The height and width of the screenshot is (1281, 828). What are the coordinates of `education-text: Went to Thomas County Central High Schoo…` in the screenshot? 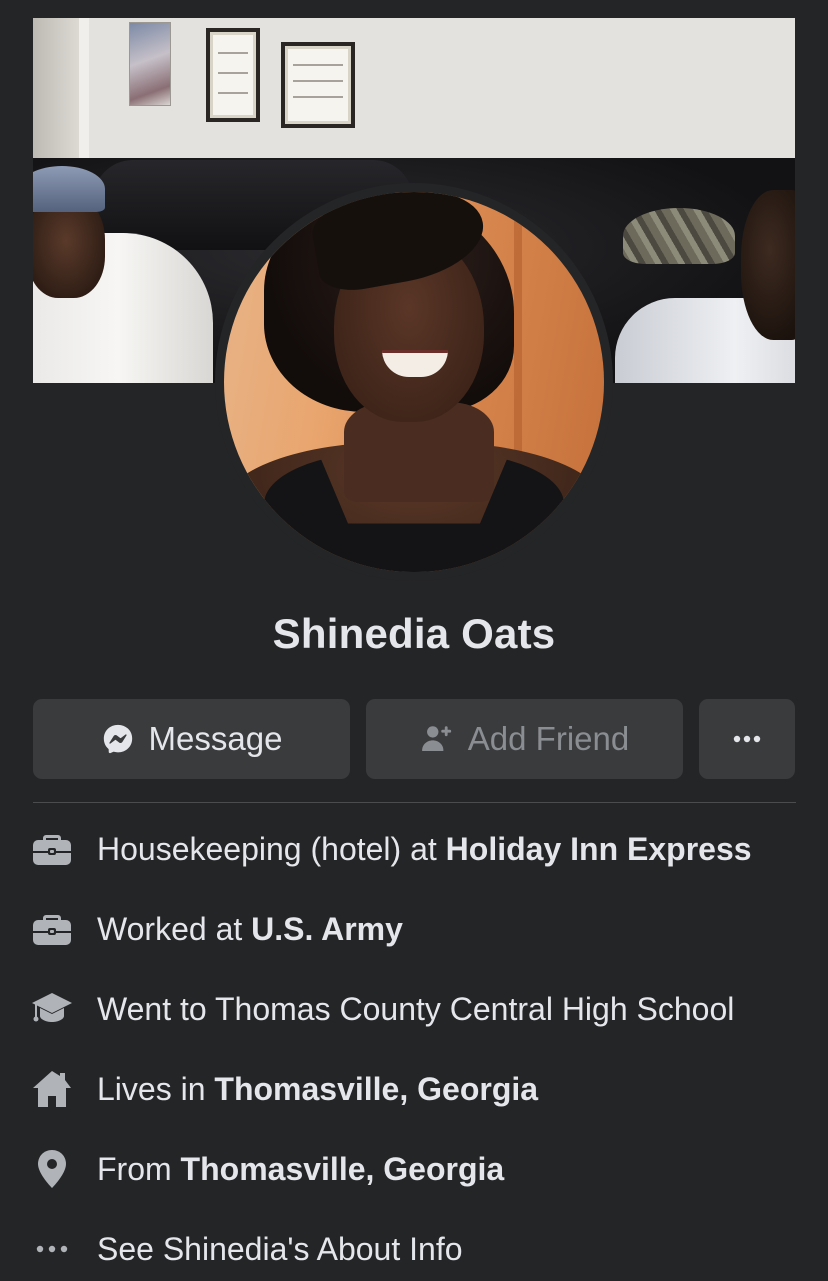 It's located at (416, 1008).